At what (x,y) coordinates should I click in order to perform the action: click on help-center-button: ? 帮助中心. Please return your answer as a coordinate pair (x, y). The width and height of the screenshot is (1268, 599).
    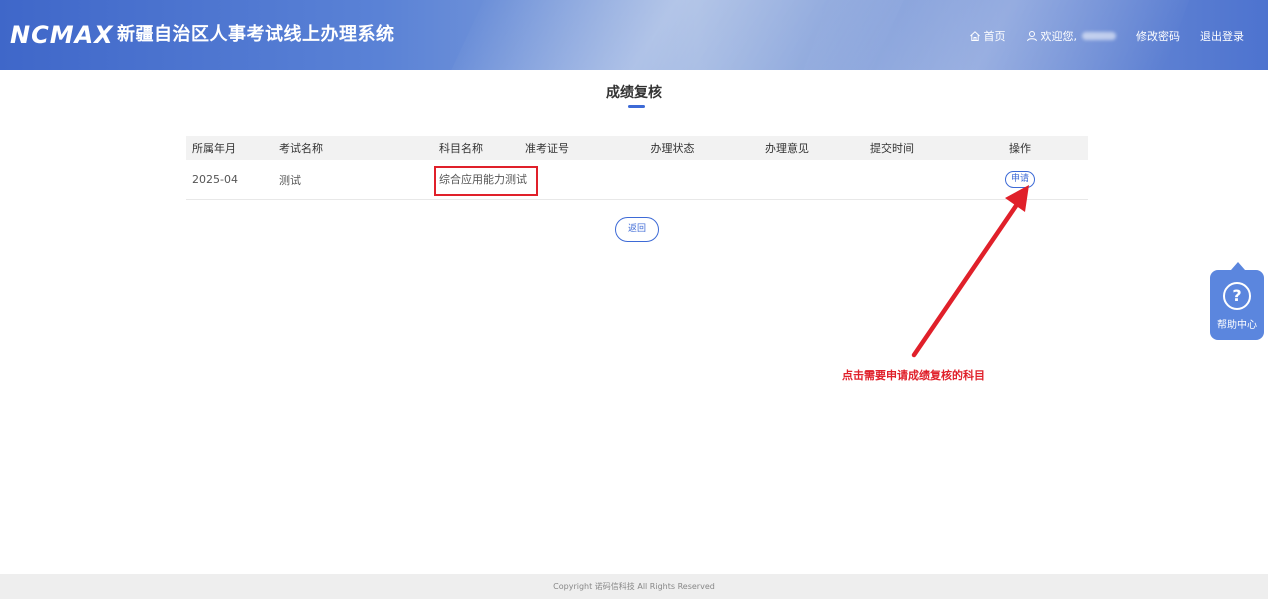
    Looking at the image, I should click on (1237, 301).